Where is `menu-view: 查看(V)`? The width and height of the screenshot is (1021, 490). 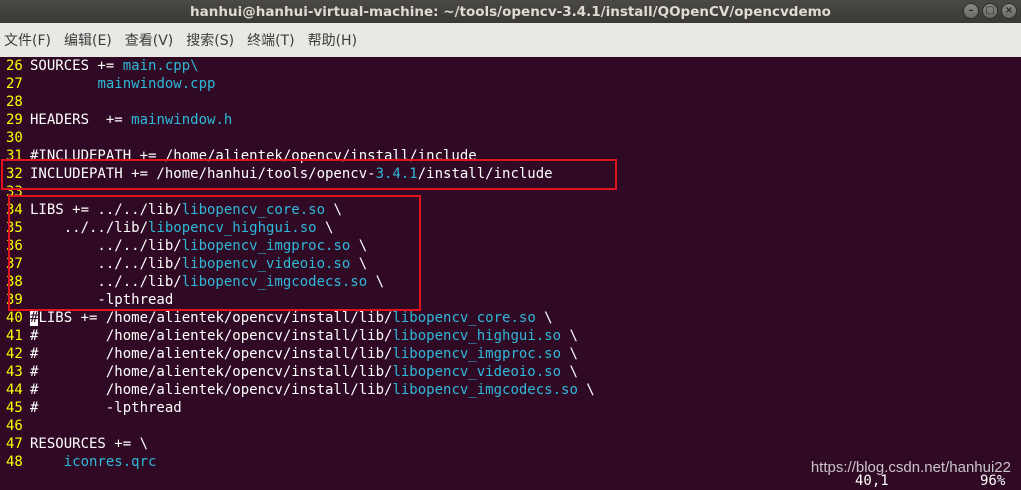
menu-view: 查看(V) is located at coordinates (149, 40).